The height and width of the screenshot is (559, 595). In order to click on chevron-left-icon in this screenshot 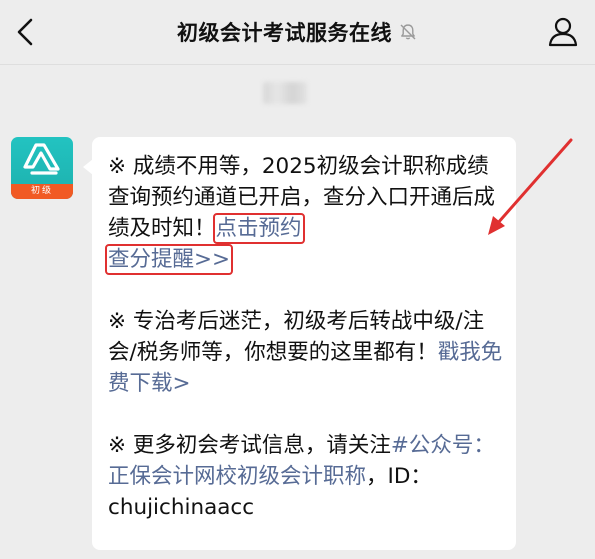, I will do `click(25, 32)`.